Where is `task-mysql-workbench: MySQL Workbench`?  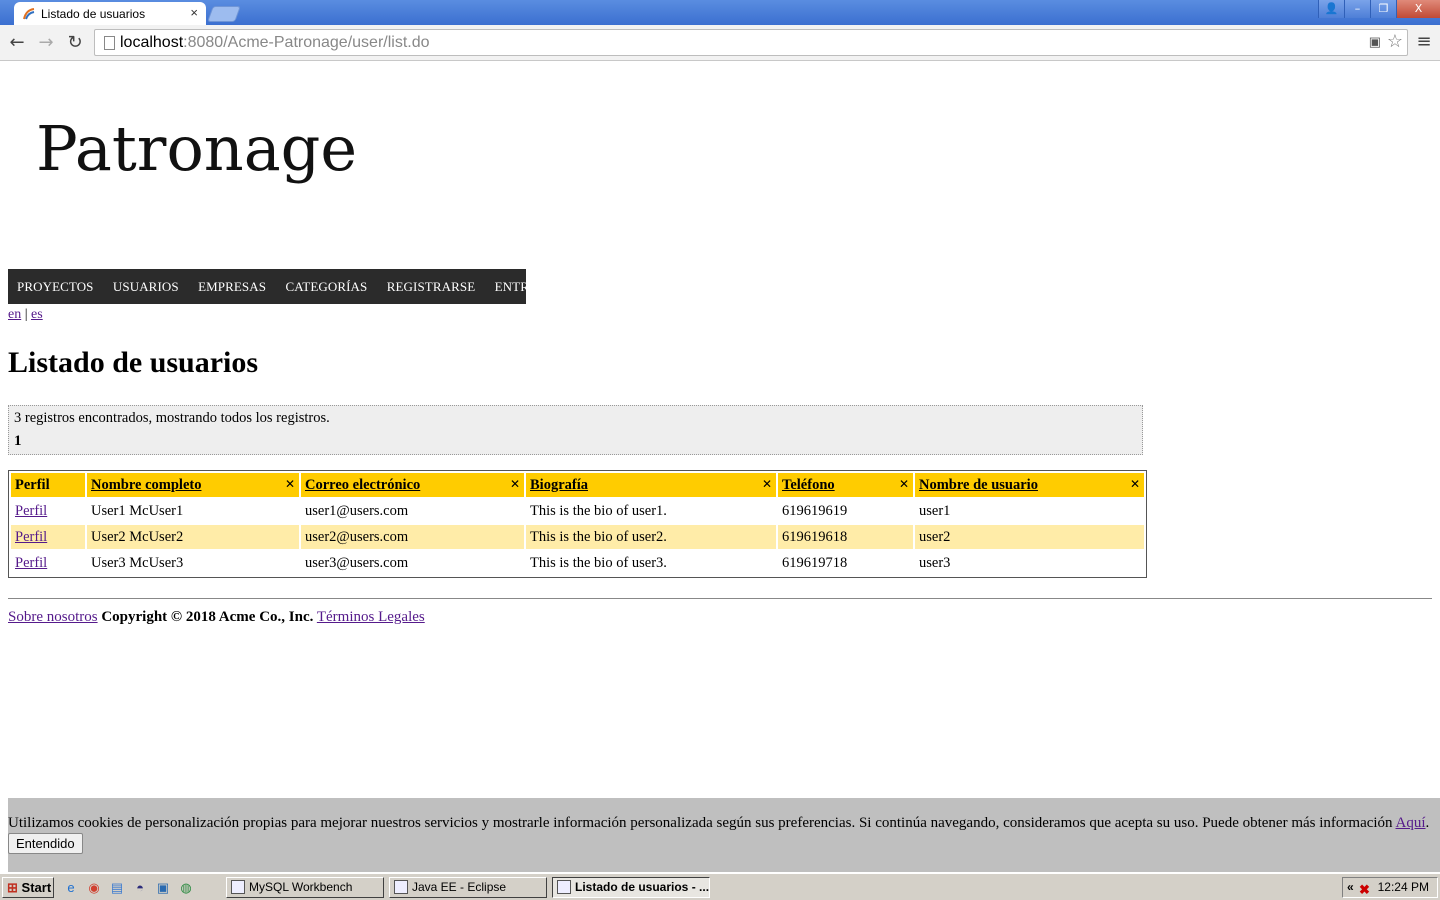 task-mysql-workbench: MySQL Workbench is located at coordinates (305, 887).